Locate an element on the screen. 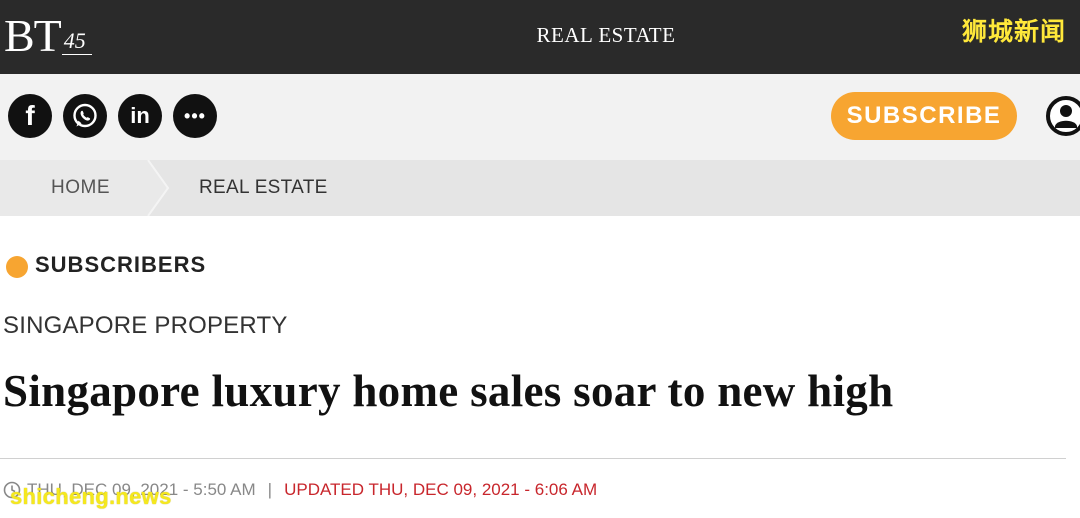 Image resolution: width=1080 pixels, height=518 pixels. subscribers-badge: SUBSCRIBERS is located at coordinates (121, 264).